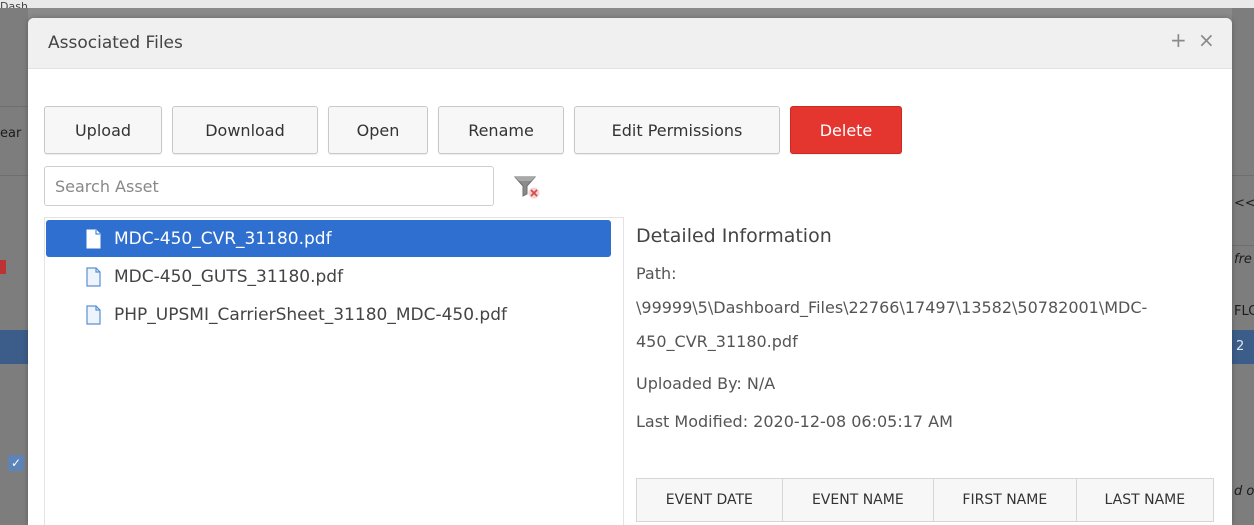 This screenshot has height=525, width=1254. Describe the element at coordinates (11, 133) in the screenshot. I see `background-text-fragment: ear` at that location.